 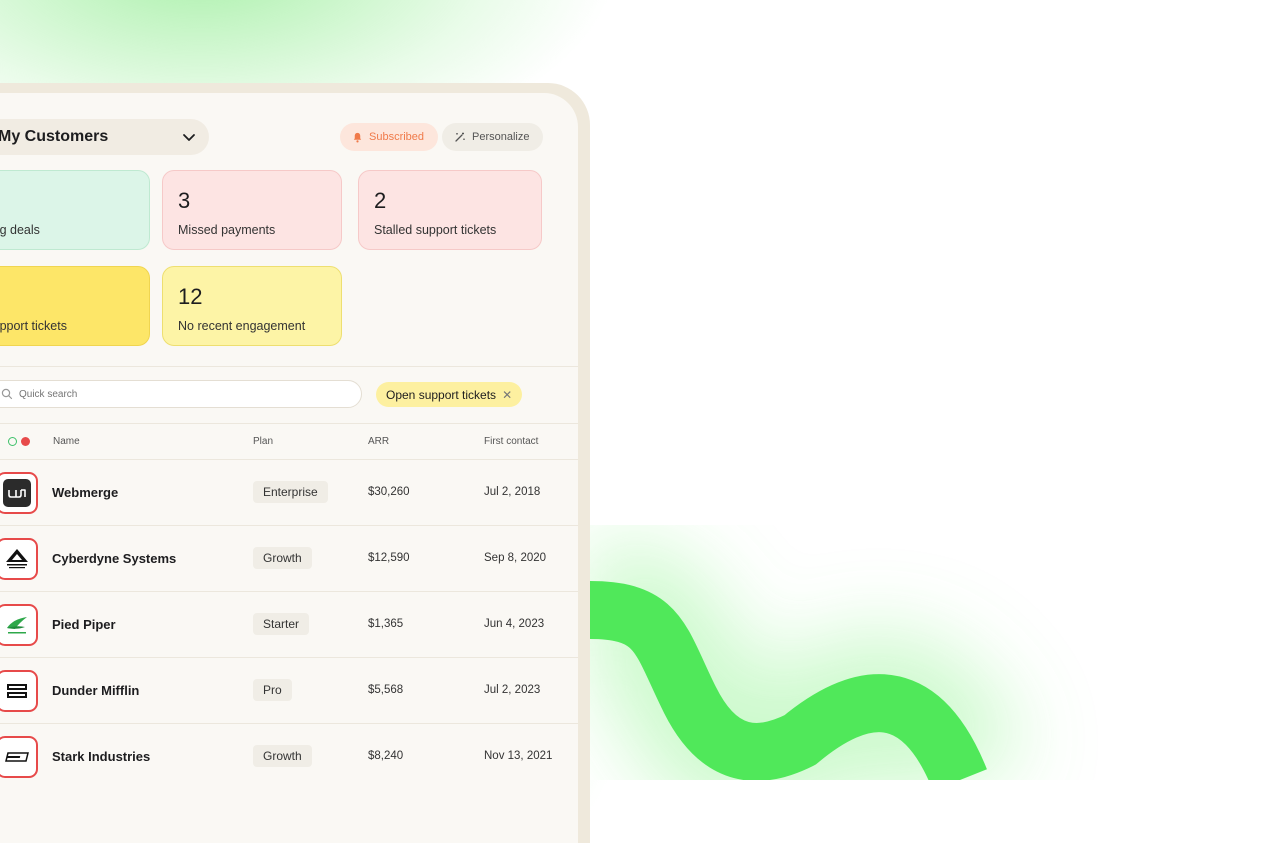 I want to click on cyberdyne-logo-icon, so click(x=17, y=559).